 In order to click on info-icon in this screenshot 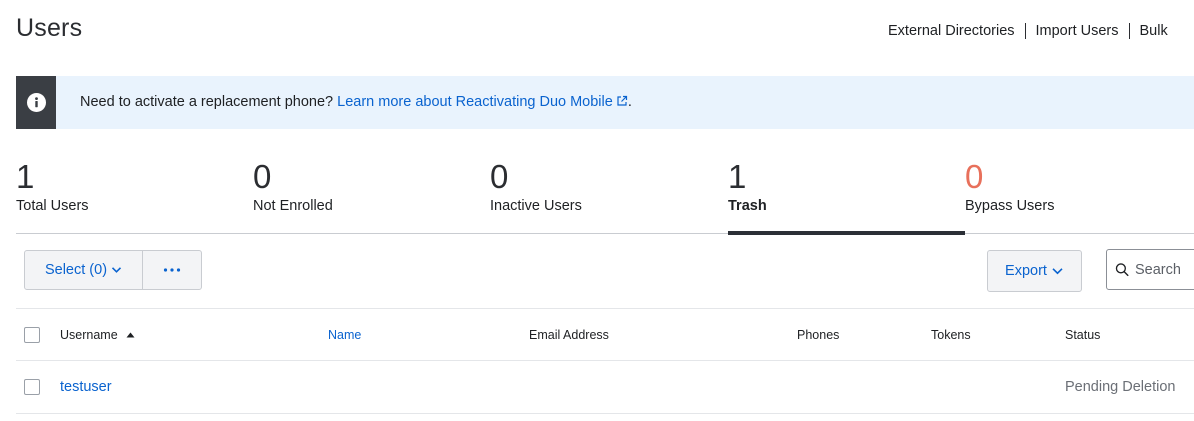, I will do `click(36, 102)`.